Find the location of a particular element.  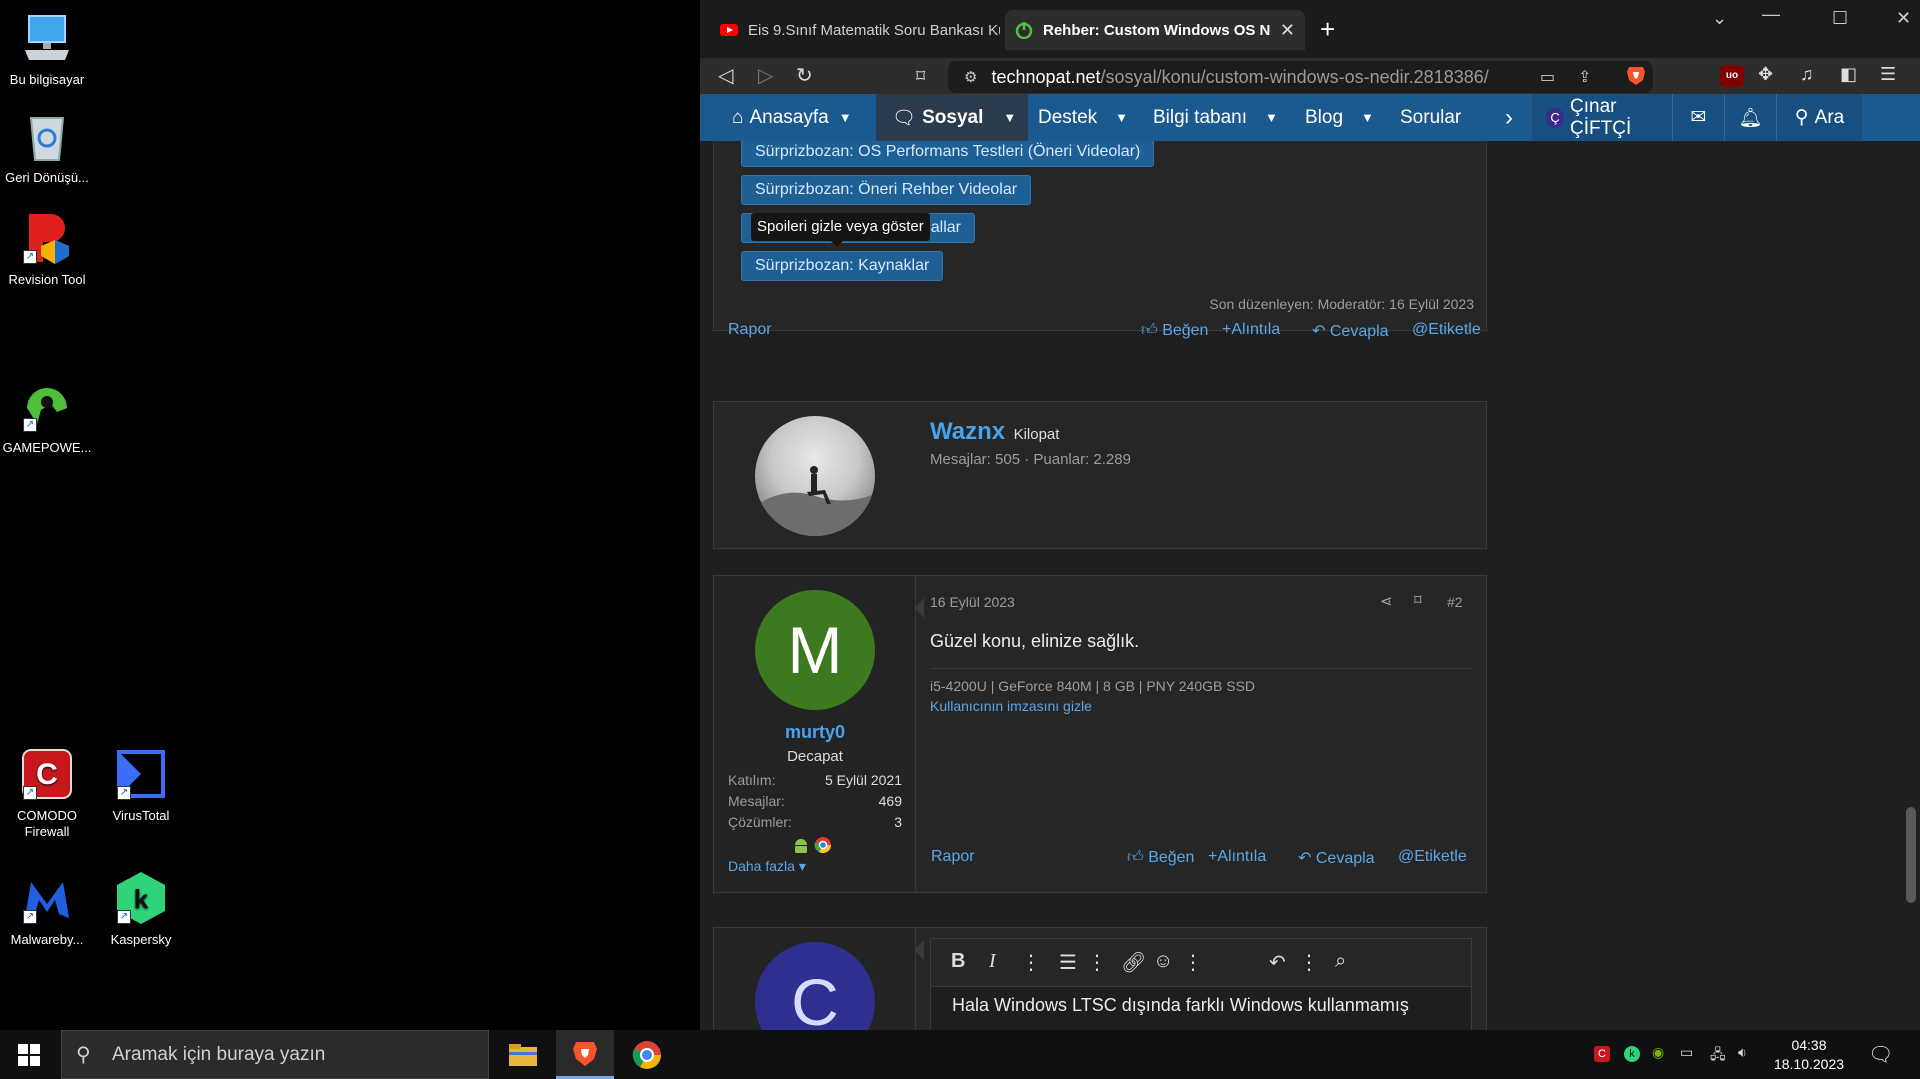

nav-home: ⌂ Anasayfa ▼ is located at coordinates (792, 117).